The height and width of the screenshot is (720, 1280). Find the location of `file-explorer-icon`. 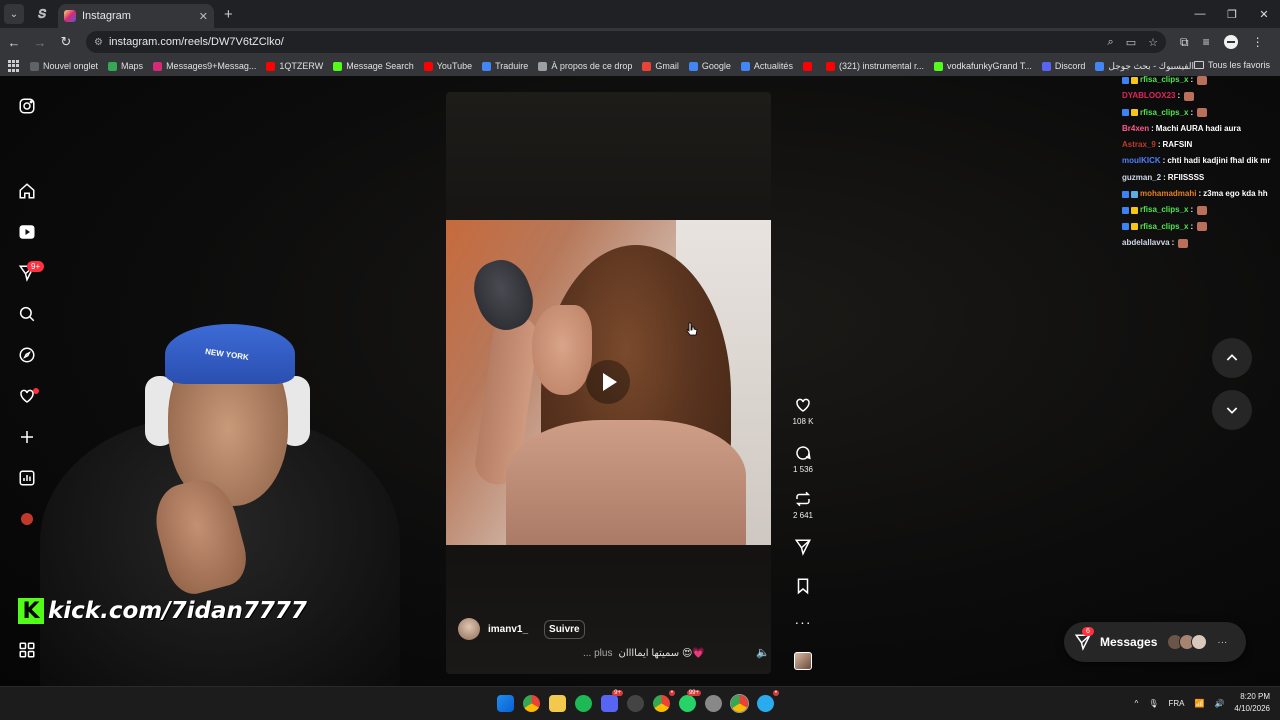

file-explorer-icon is located at coordinates (557, 703).